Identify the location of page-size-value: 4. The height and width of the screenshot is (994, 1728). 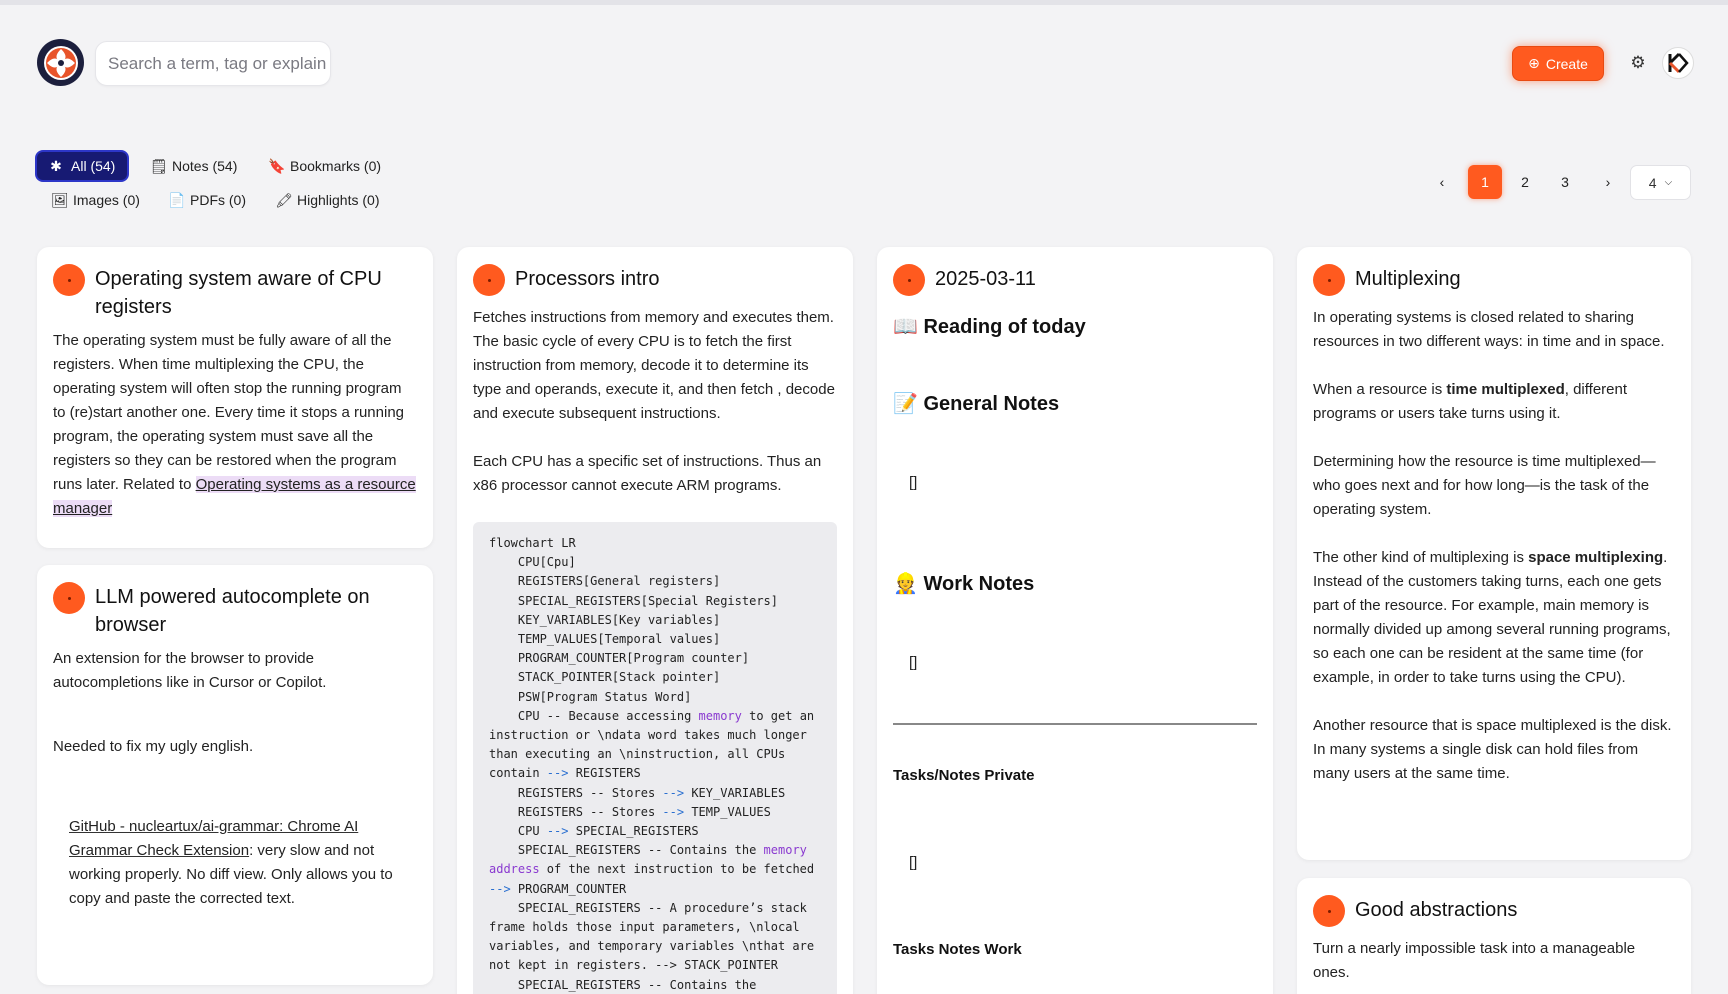
(1652, 182).